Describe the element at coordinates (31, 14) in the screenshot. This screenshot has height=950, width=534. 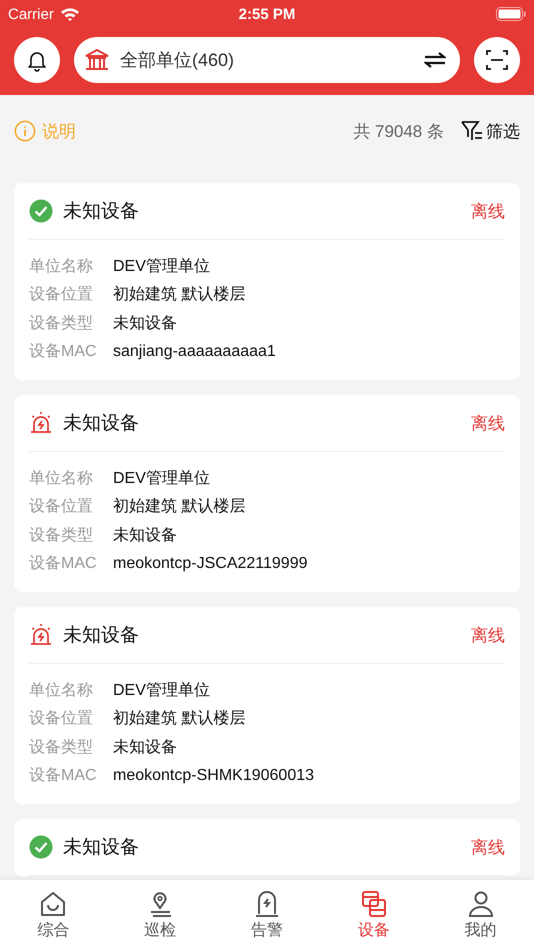
I see `carrier-label: Carrier` at that location.